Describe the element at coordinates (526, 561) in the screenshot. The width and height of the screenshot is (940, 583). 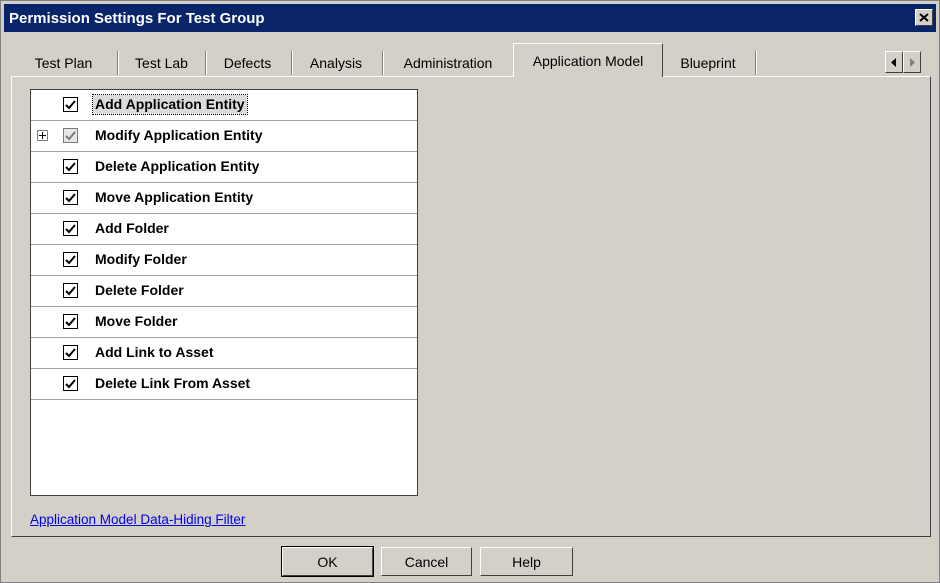
I see `help-button: Help` at that location.